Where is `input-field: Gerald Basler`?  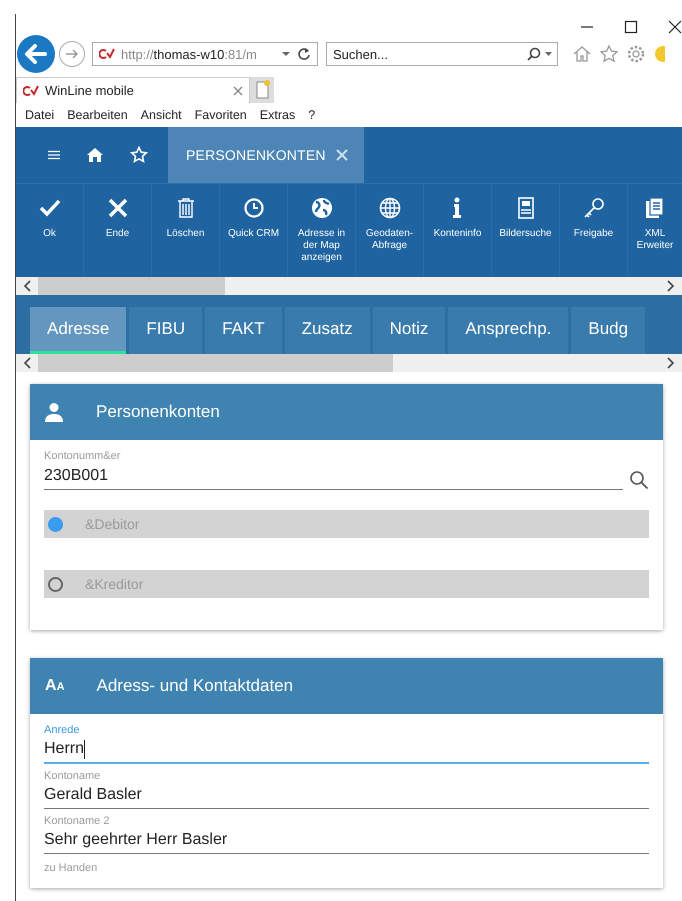
input-field: Gerald Basler is located at coordinates (346, 795).